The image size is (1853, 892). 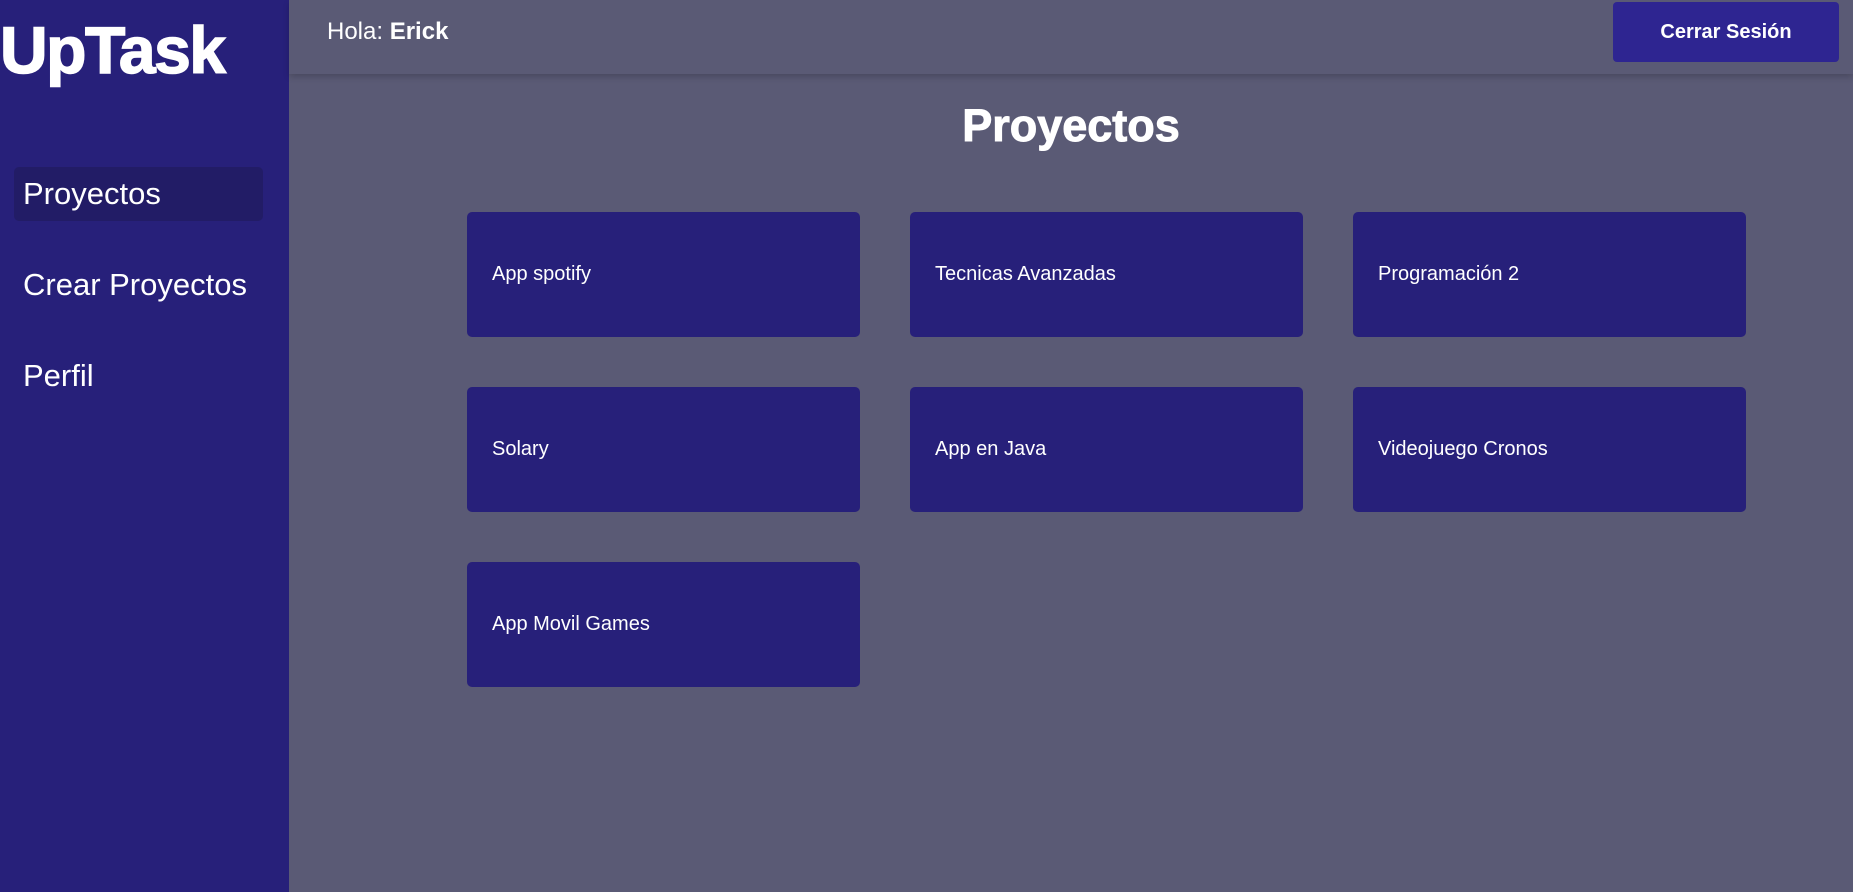 I want to click on sidebar-item-perfil: Perfil, so click(x=138, y=376).